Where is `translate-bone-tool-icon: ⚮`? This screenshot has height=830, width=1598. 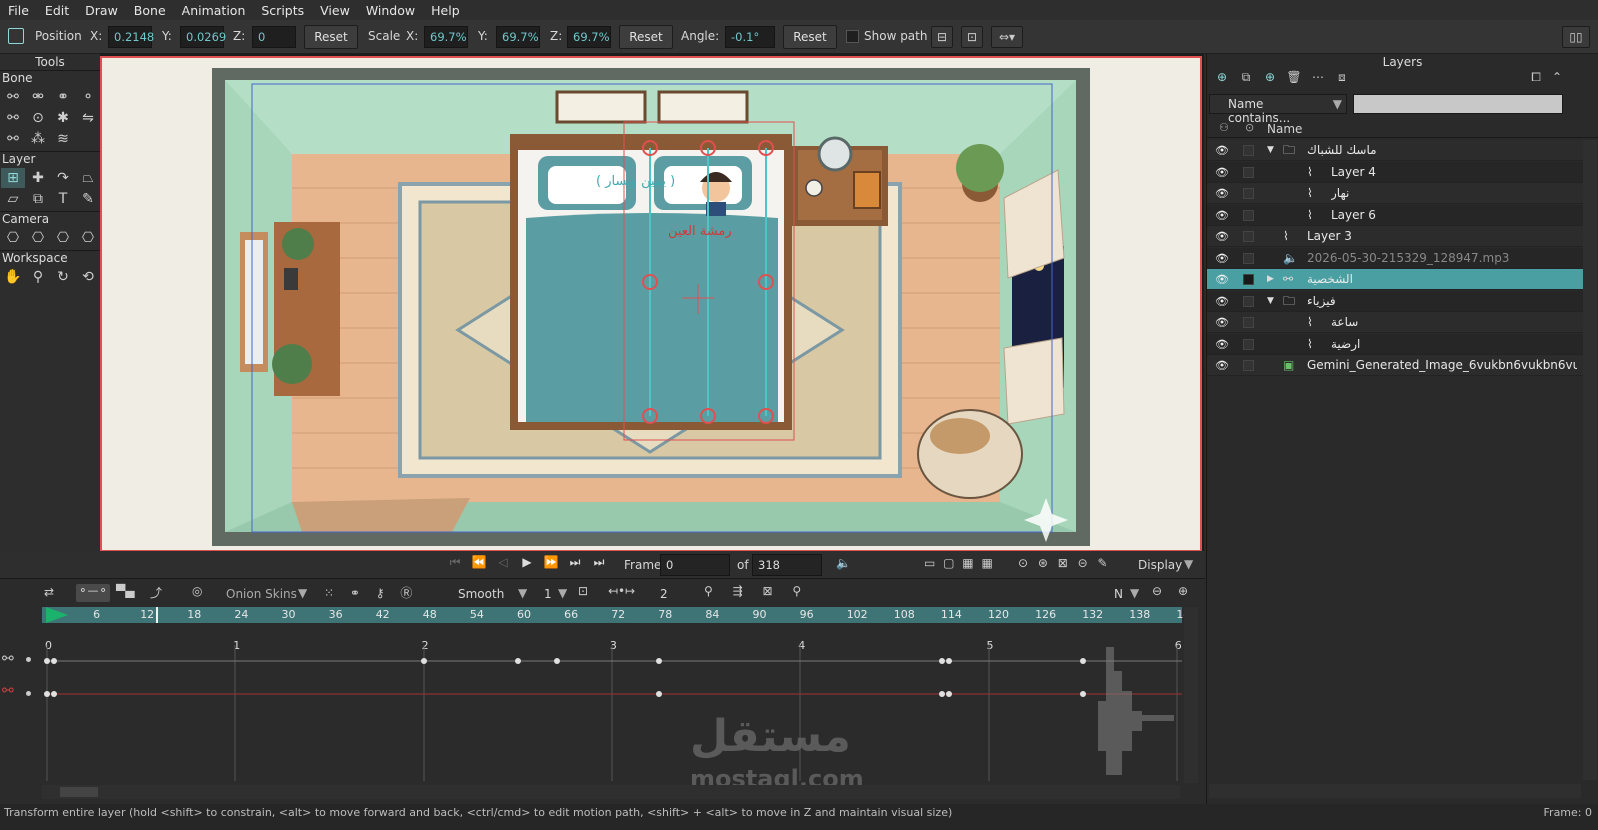
translate-bone-tool-icon: ⚮ is located at coordinates (38, 97).